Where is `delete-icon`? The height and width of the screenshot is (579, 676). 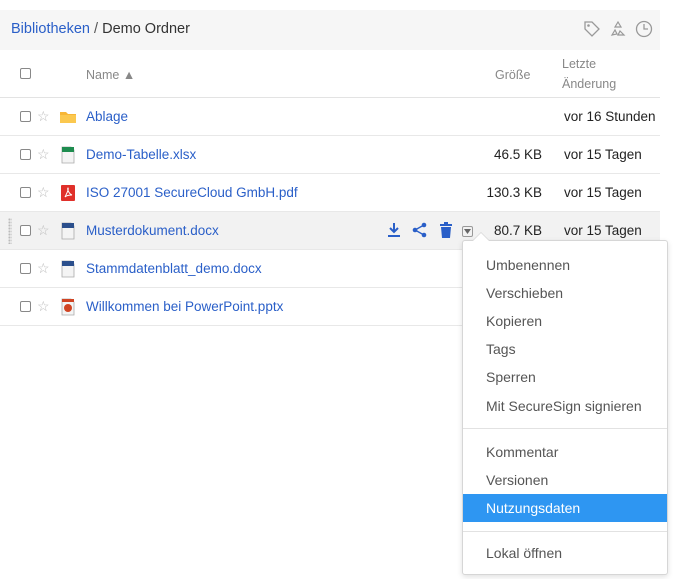
delete-icon is located at coordinates (446, 230).